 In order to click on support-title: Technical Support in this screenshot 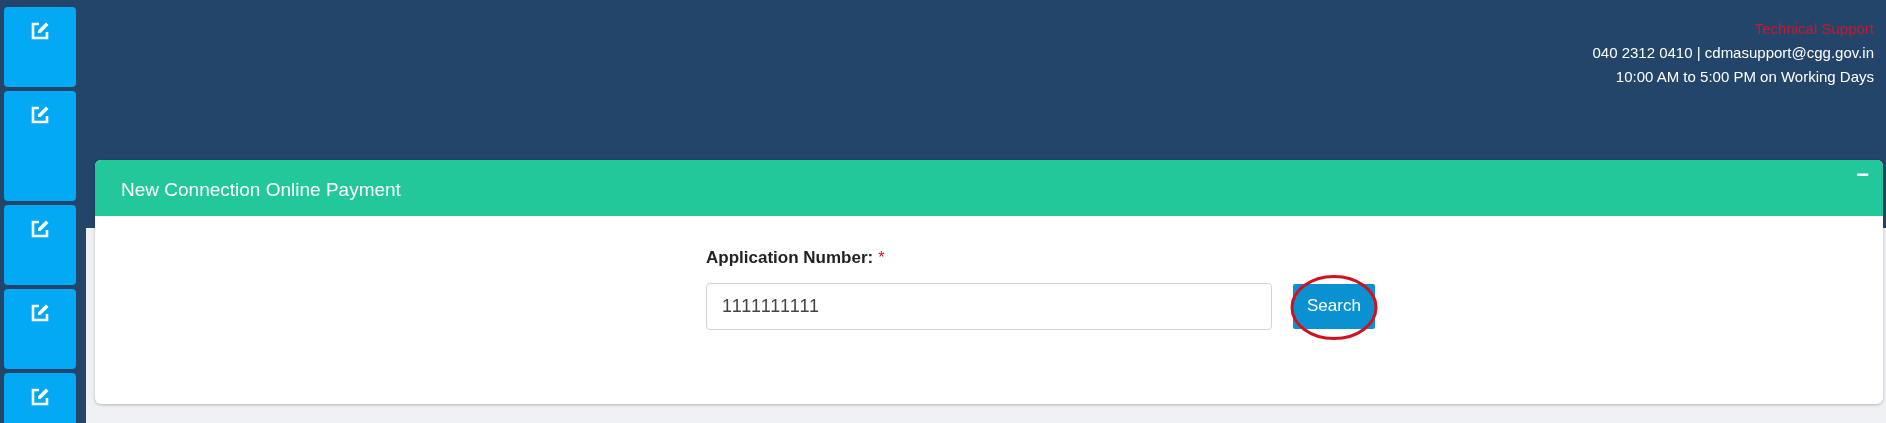, I will do `click(1814, 29)`.